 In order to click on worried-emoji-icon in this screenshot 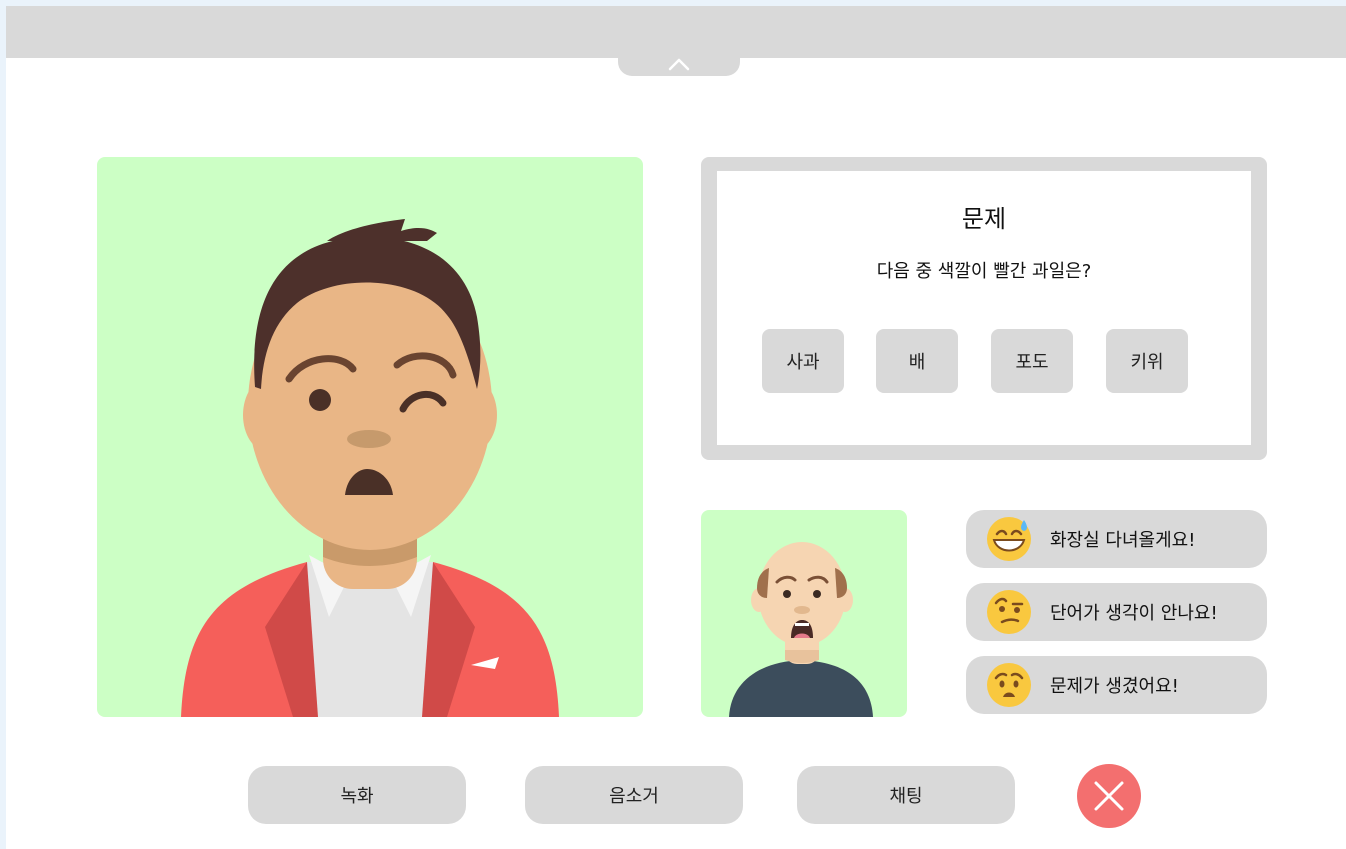, I will do `click(1009, 685)`.